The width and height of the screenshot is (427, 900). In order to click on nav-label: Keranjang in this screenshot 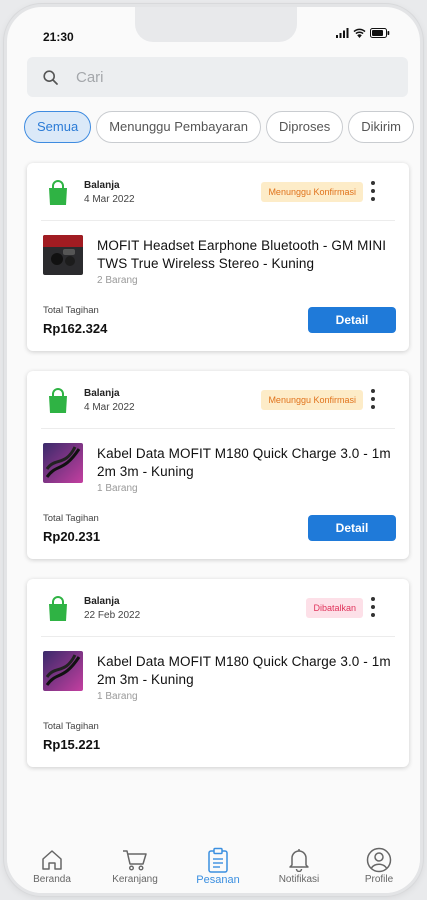, I will do `click(135, 879)`.